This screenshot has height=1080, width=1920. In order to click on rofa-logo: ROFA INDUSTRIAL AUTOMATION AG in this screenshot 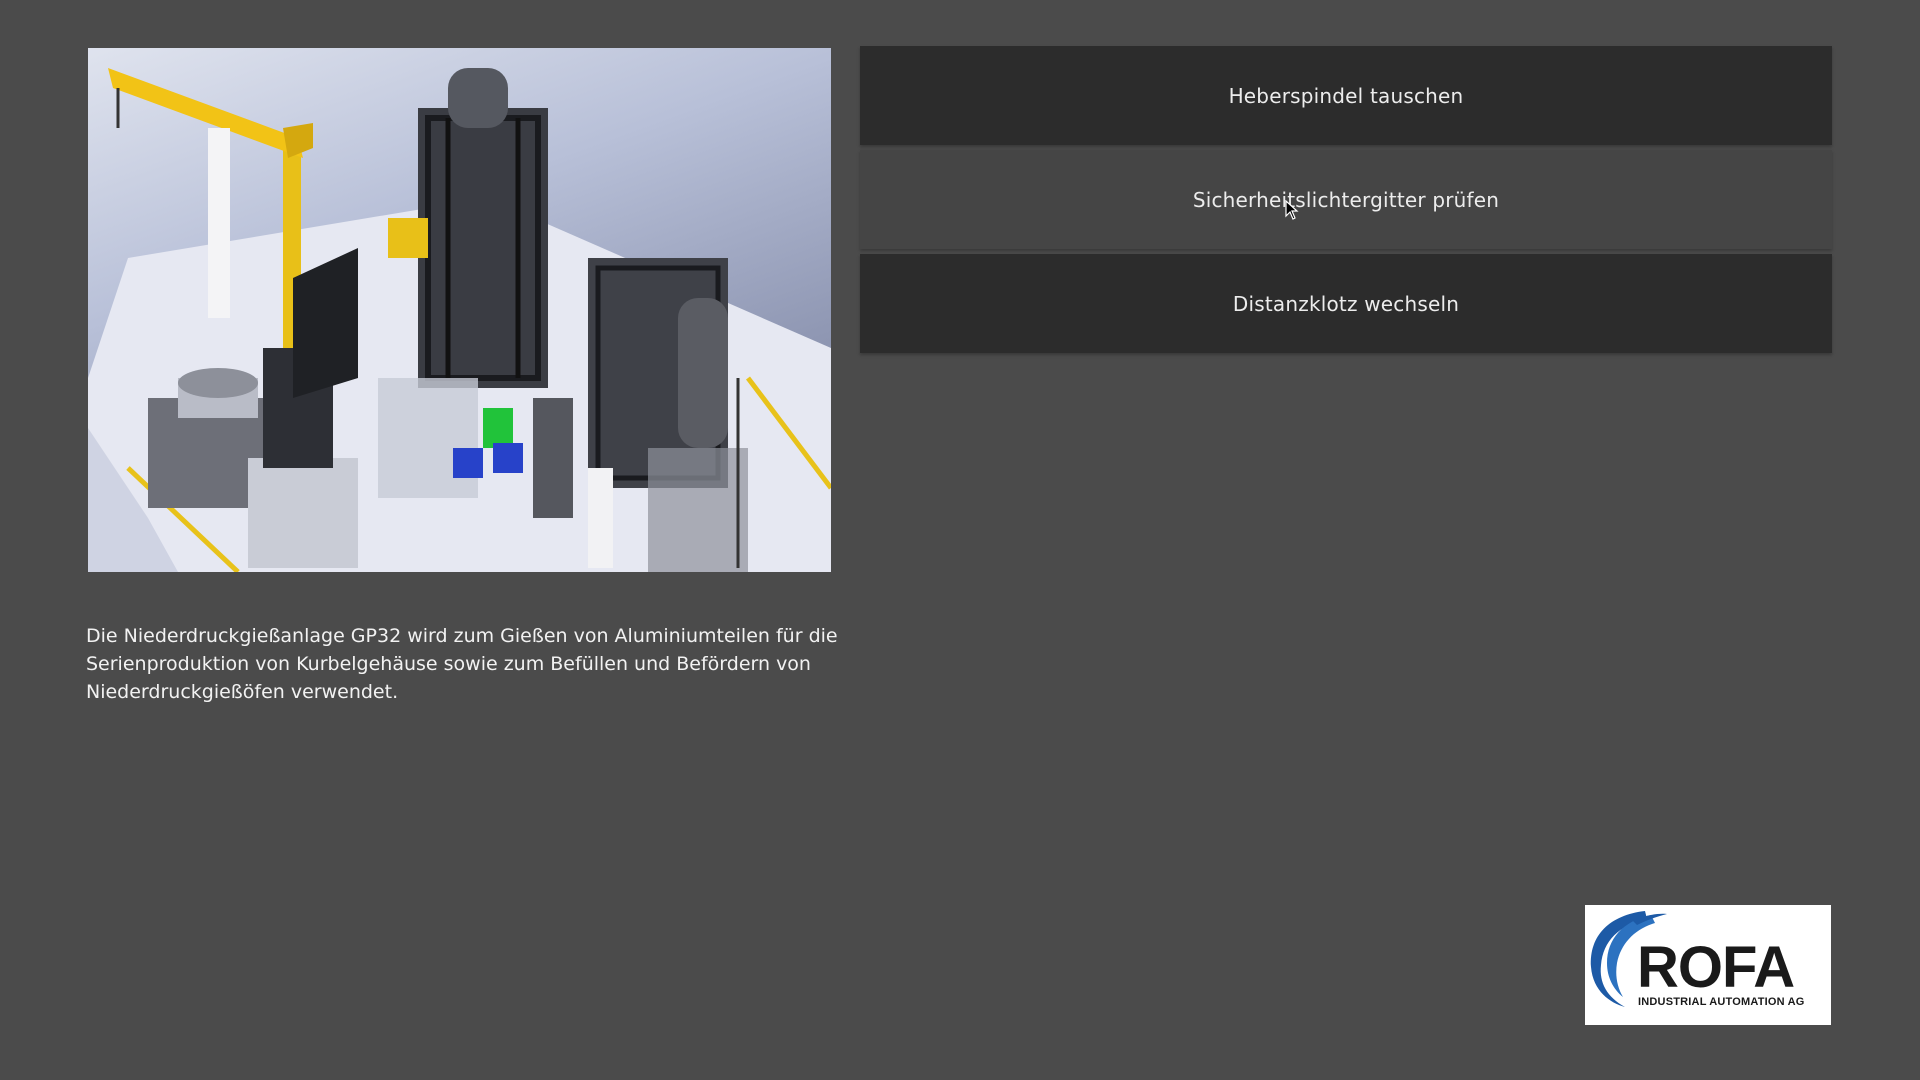, I will do `click(1708, 965)`.